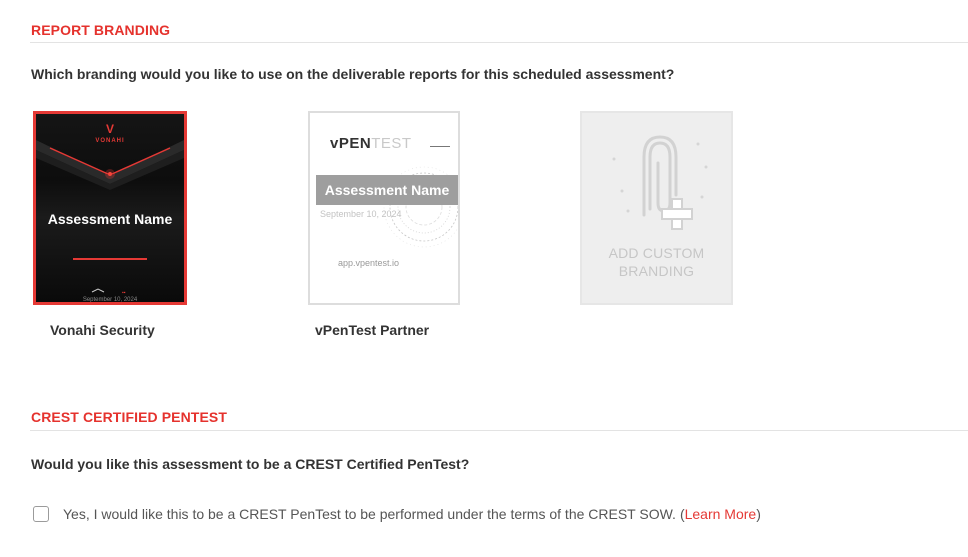 This screenshot has height=557, width=968. What do you see at coordinates (110, 259) in the screenshot?
I see `preview-divider-line` at bounding box center [110, 259].